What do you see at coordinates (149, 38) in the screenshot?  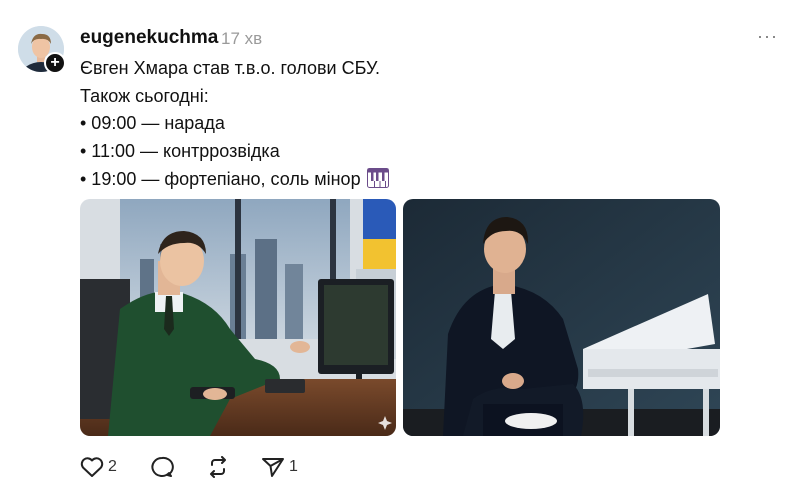 I see `username: eugenekuchma` at bounding box center [149, 38].